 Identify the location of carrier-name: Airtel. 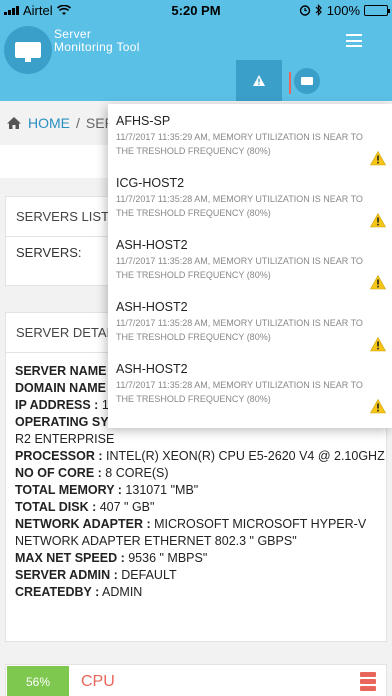
(38, 10).